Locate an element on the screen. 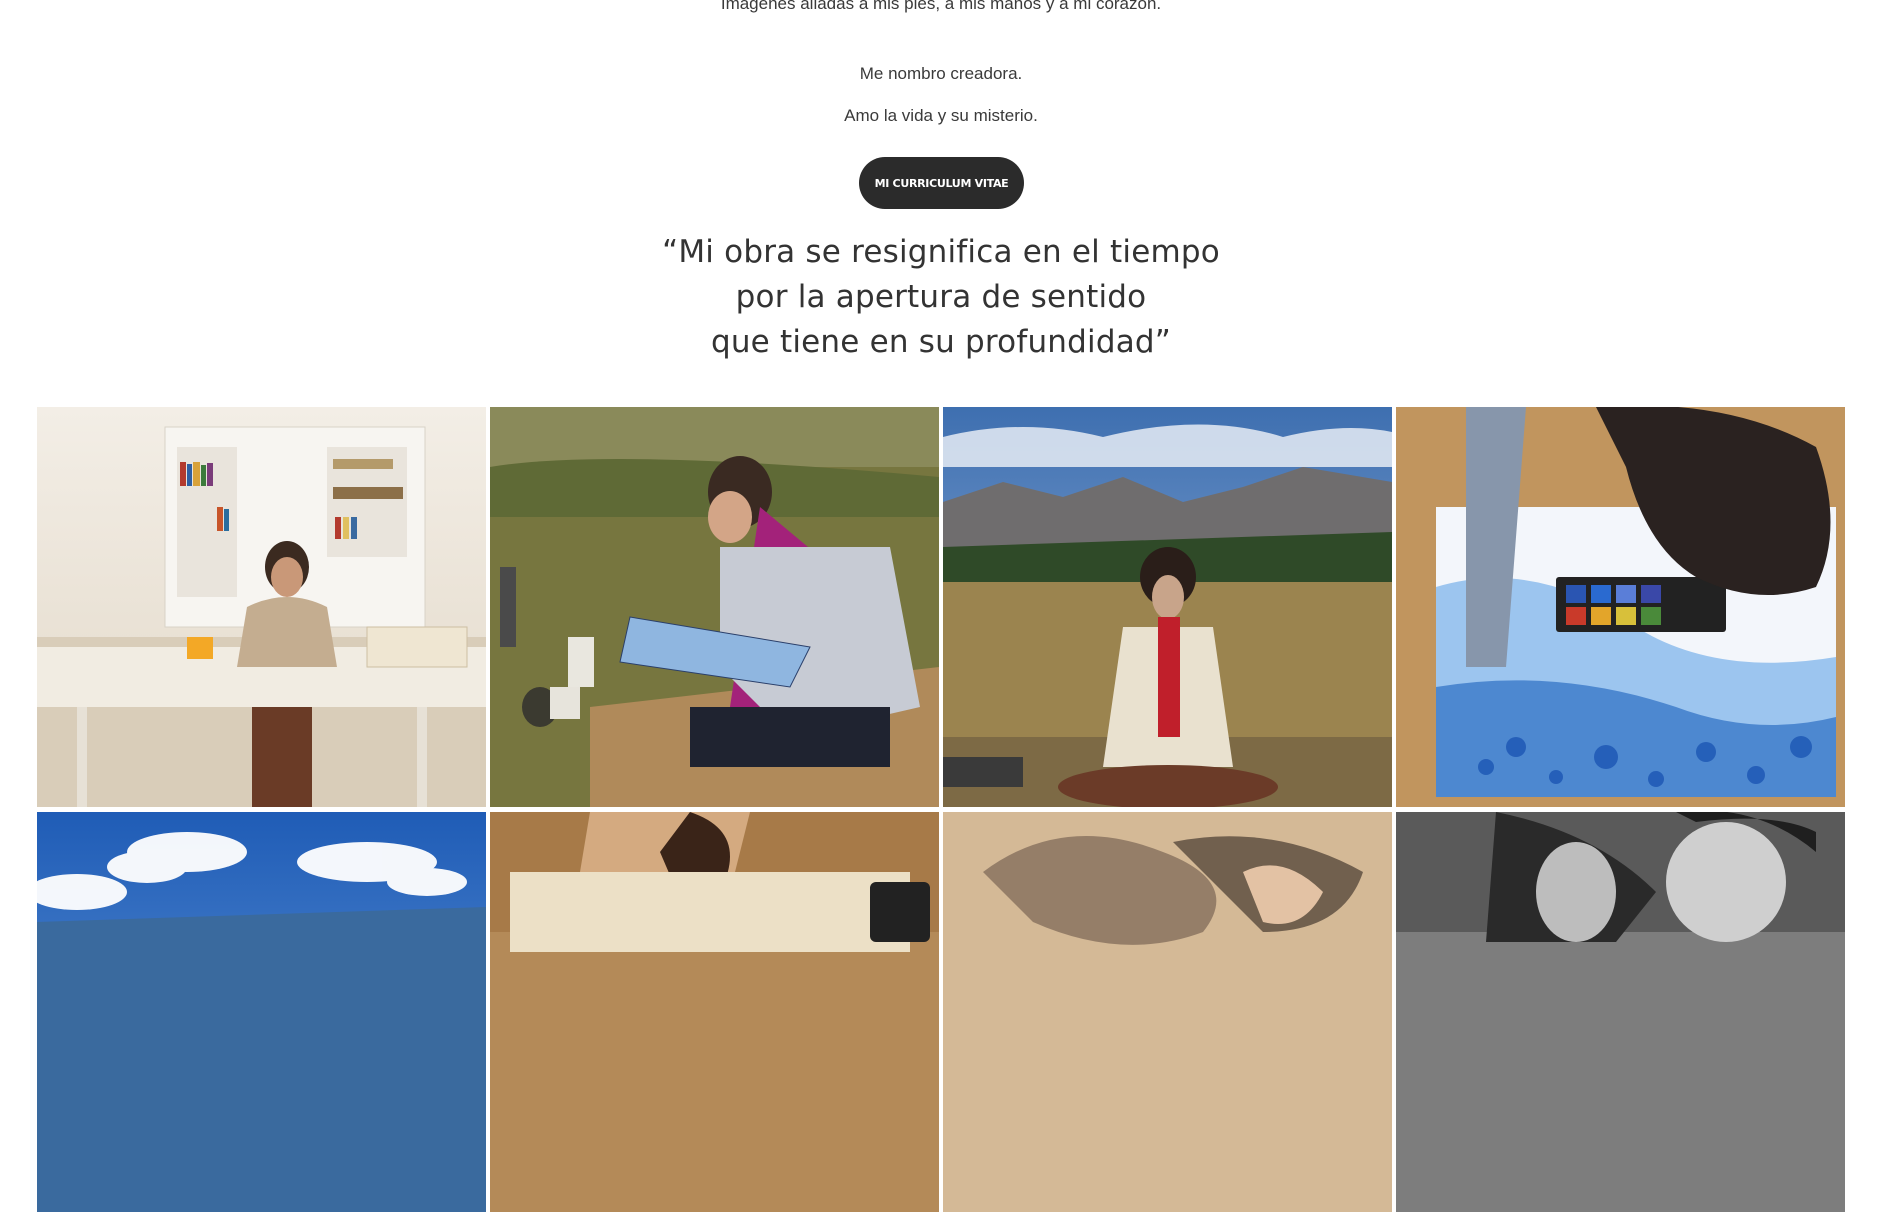  gallery-photo-studio-desk is located at coordinates (261, 607).